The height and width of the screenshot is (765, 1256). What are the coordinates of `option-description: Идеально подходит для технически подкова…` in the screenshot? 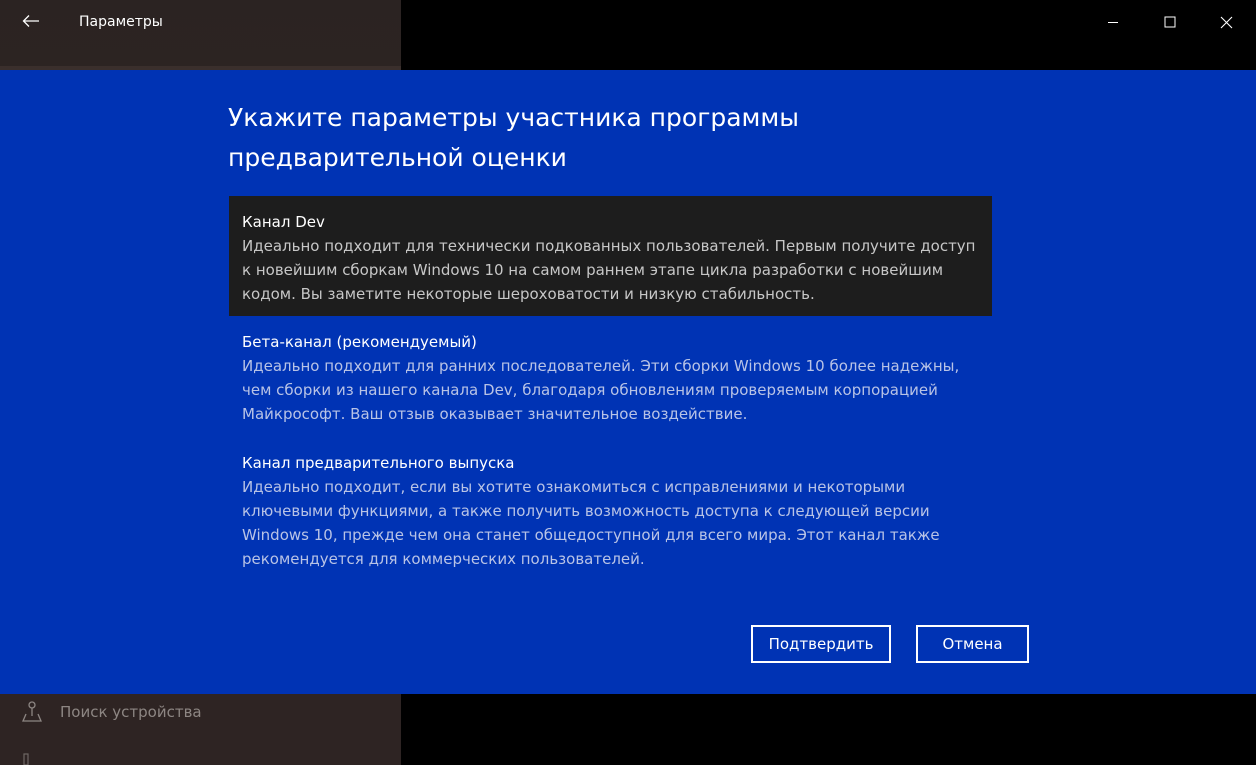 It's located at (609, 270).